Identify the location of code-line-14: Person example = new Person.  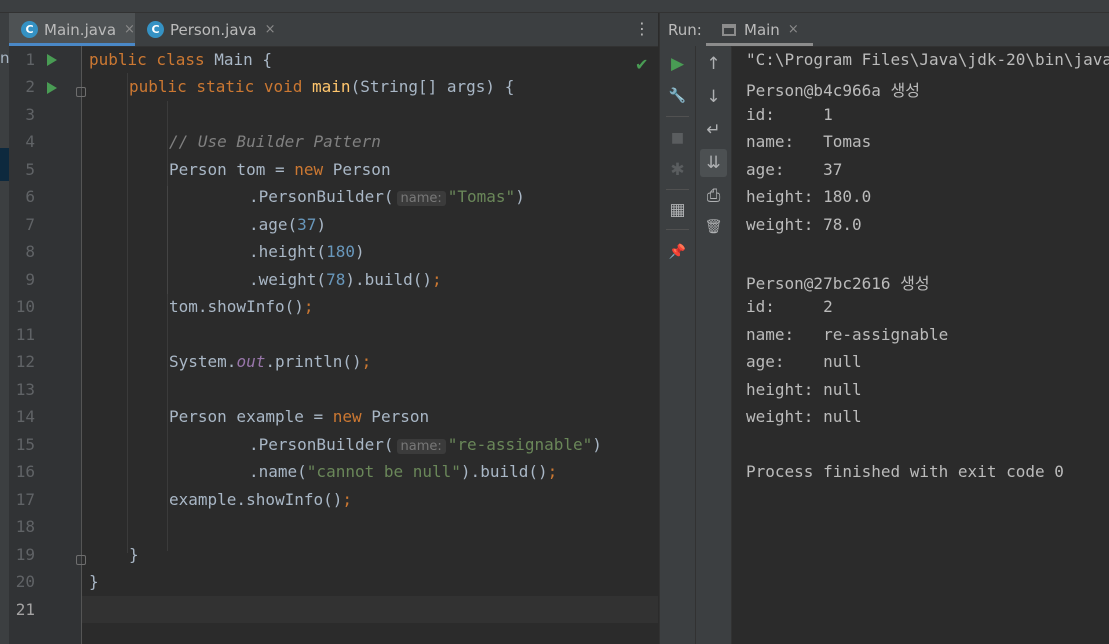
(299, 416).